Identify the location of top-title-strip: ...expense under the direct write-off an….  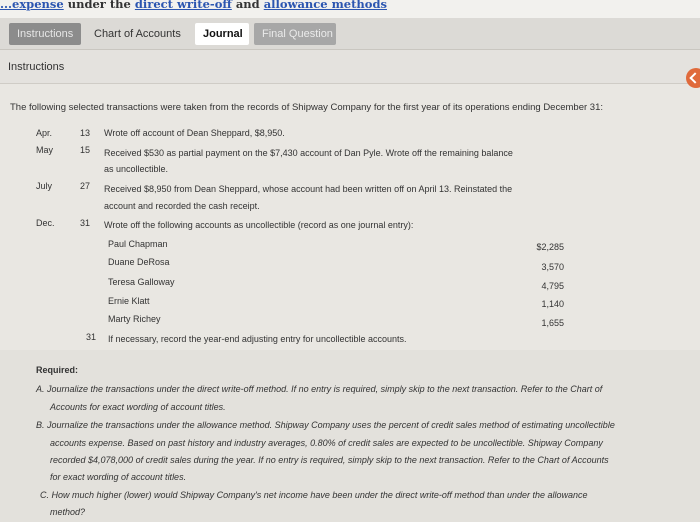
(350, 9).